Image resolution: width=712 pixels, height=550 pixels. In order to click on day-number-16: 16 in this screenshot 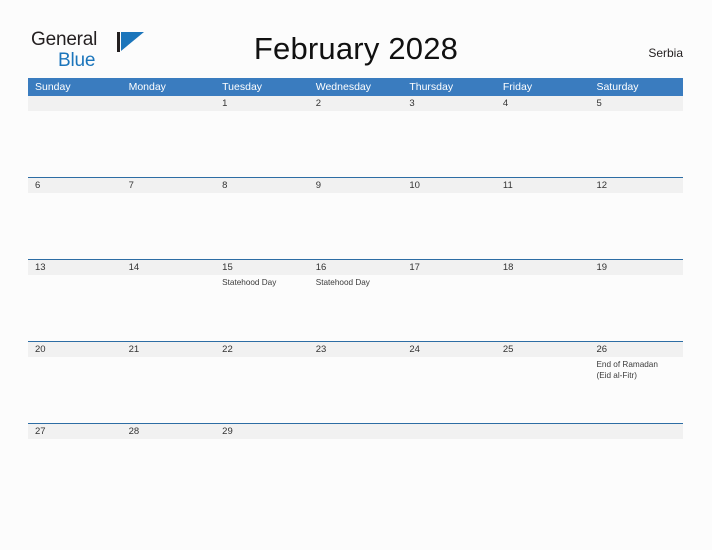, I will do `click(356, 267)`.